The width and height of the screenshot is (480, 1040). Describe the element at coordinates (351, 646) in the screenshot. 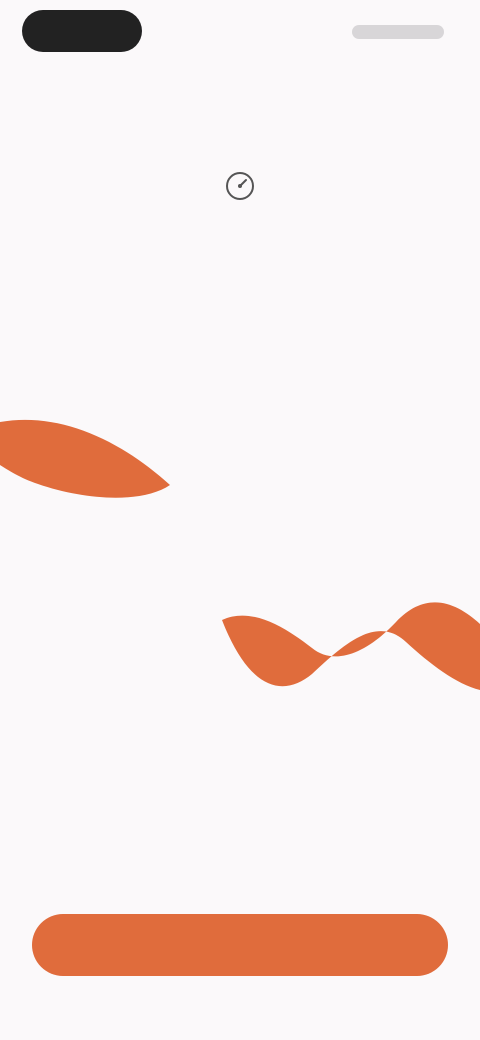

I see `wave-right` at that location.